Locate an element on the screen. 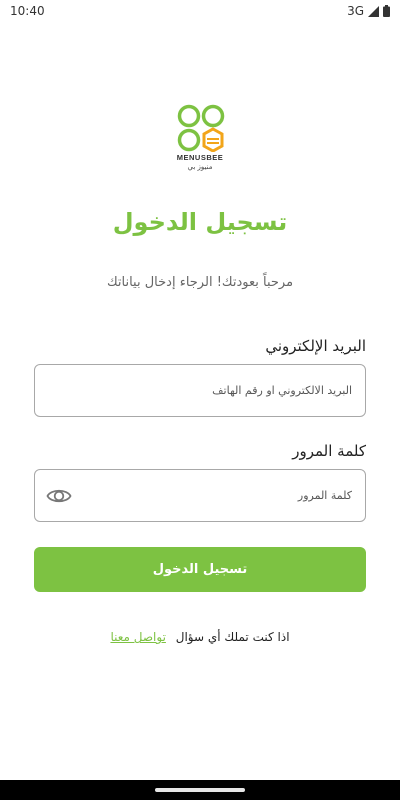  contact-question: اذا كنت تملك أي سؤال is located at coordinates (232, 637).